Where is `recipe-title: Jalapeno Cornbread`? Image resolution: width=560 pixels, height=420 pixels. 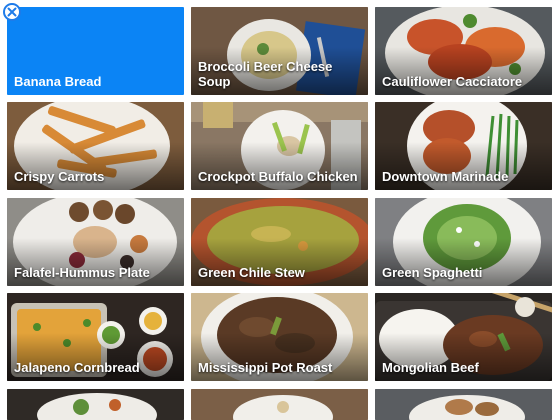 recipe-title: Jalapeno Cornbread is located at coordinates (77, 367).